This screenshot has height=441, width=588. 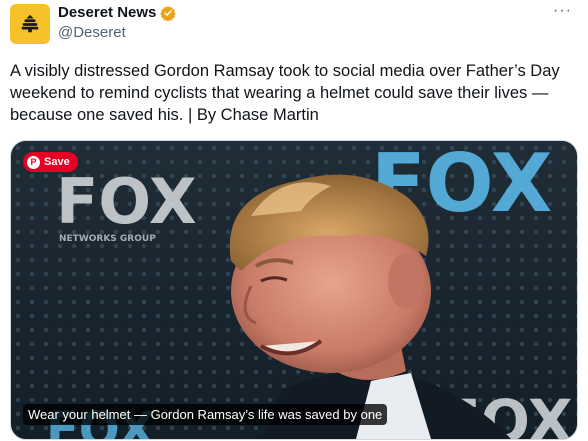 I want to click on author-name-row: Deseret News, so click(x=117, y=12).